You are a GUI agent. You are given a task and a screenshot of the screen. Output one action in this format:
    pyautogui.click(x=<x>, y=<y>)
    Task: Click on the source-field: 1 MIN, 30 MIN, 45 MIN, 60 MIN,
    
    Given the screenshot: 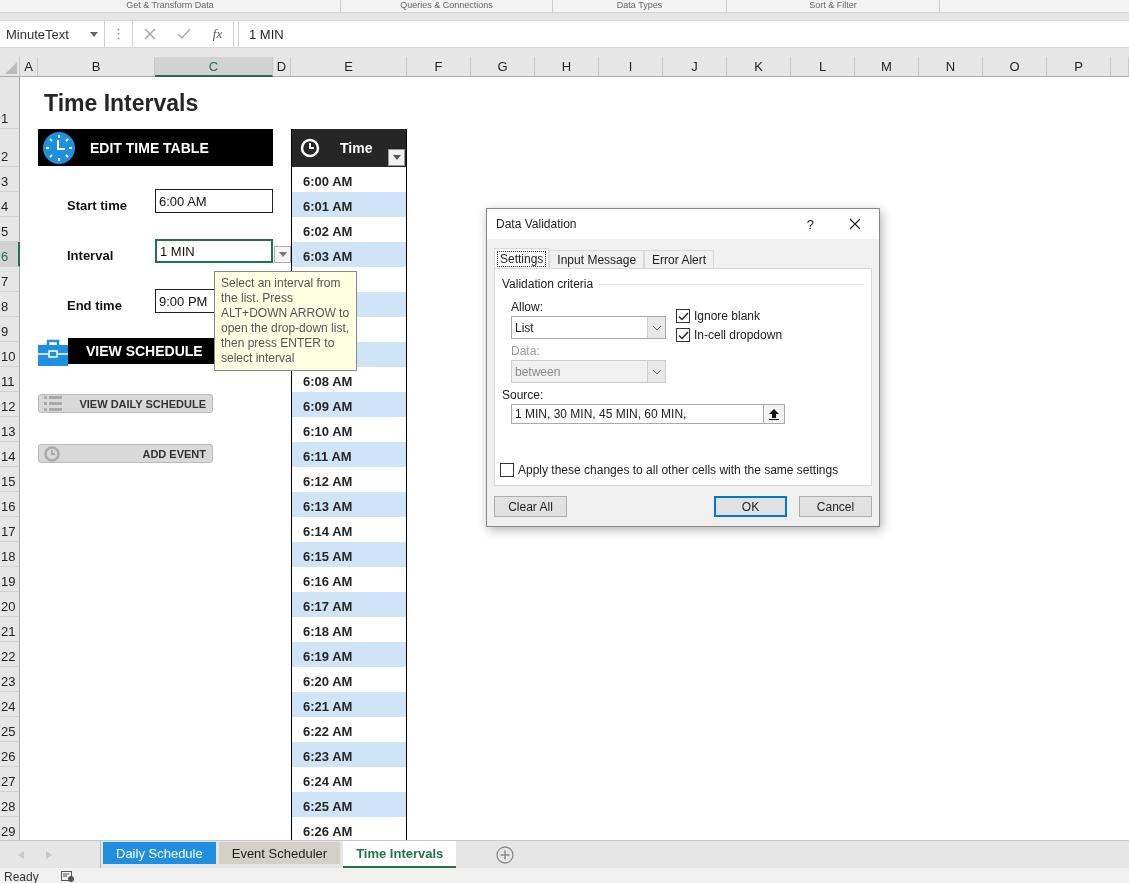 What is the action you would take?
    pyautogui.click(x=637, y=414)
    